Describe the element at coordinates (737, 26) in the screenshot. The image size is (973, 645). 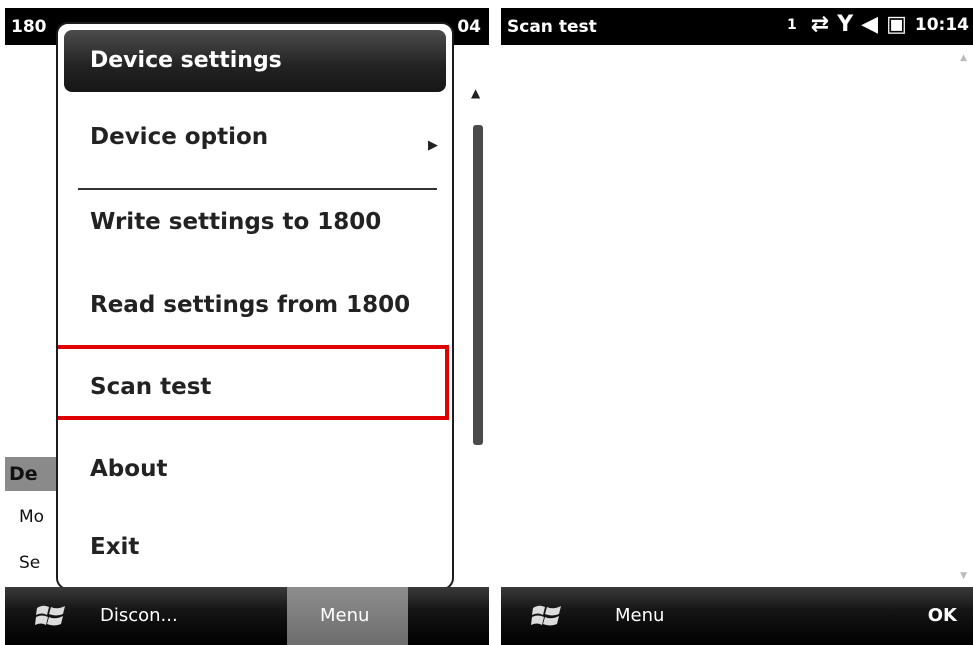
I see `status-bar: Scan test 1 ⇄ Y ◀ ▣ 10:14` at that location.